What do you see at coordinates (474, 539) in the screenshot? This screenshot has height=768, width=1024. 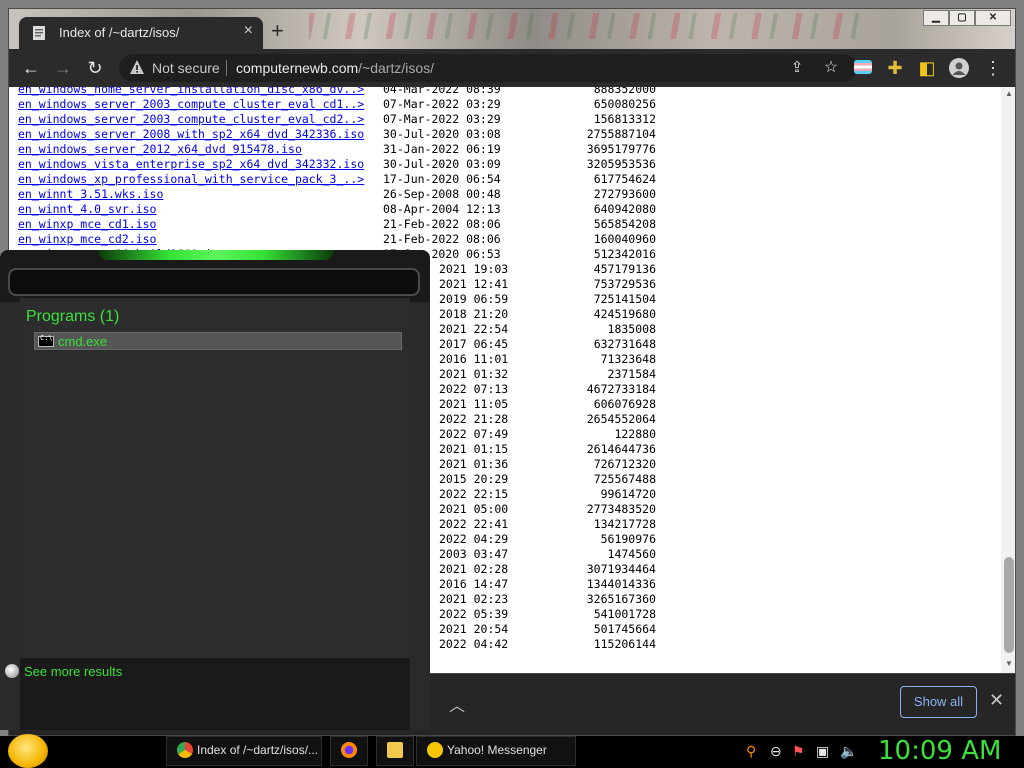 I see `file-date: 2022 04:29` at bounding box center [474, 539].